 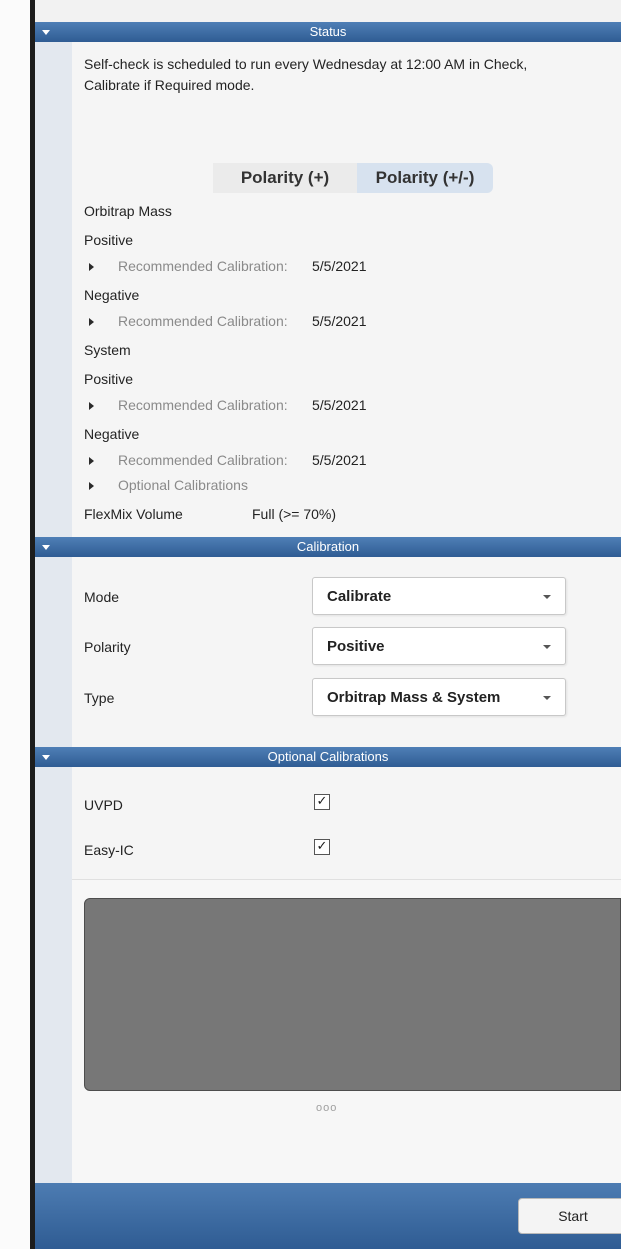 I want to click on optional-calibrations-header-label: Optional Calibrations, so click(x=328, y=756).